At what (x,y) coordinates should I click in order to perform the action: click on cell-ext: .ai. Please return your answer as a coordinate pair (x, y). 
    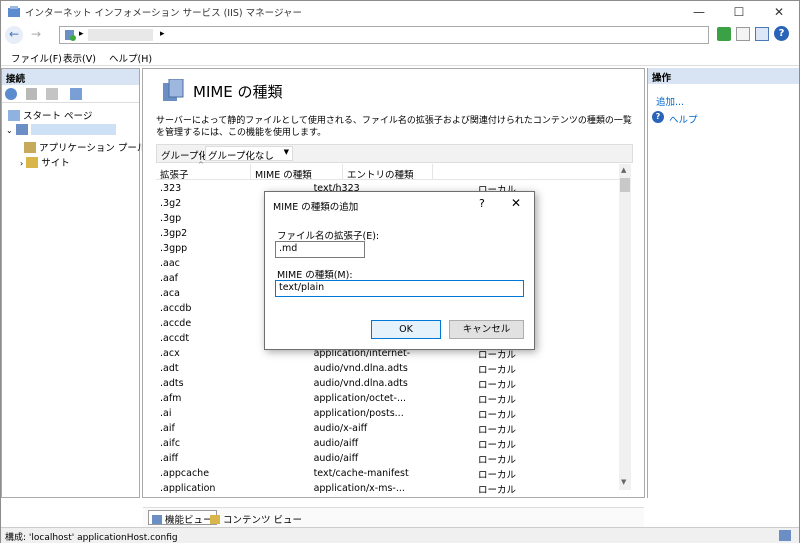
    Looking at the image, I should click on (166, 413).